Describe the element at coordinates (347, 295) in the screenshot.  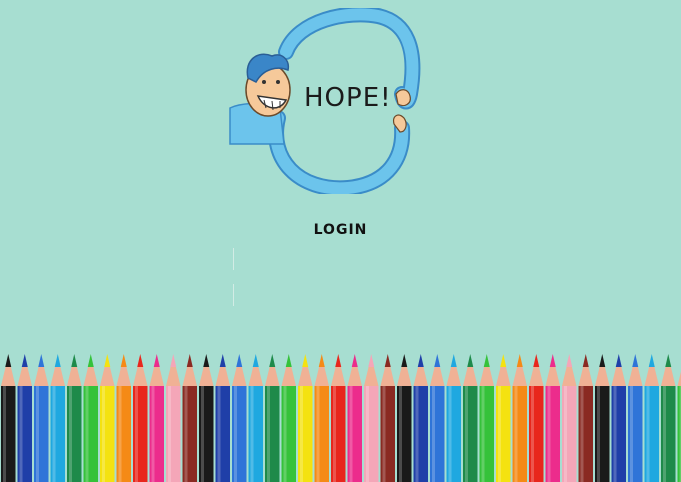
I see `password-field` at that location.